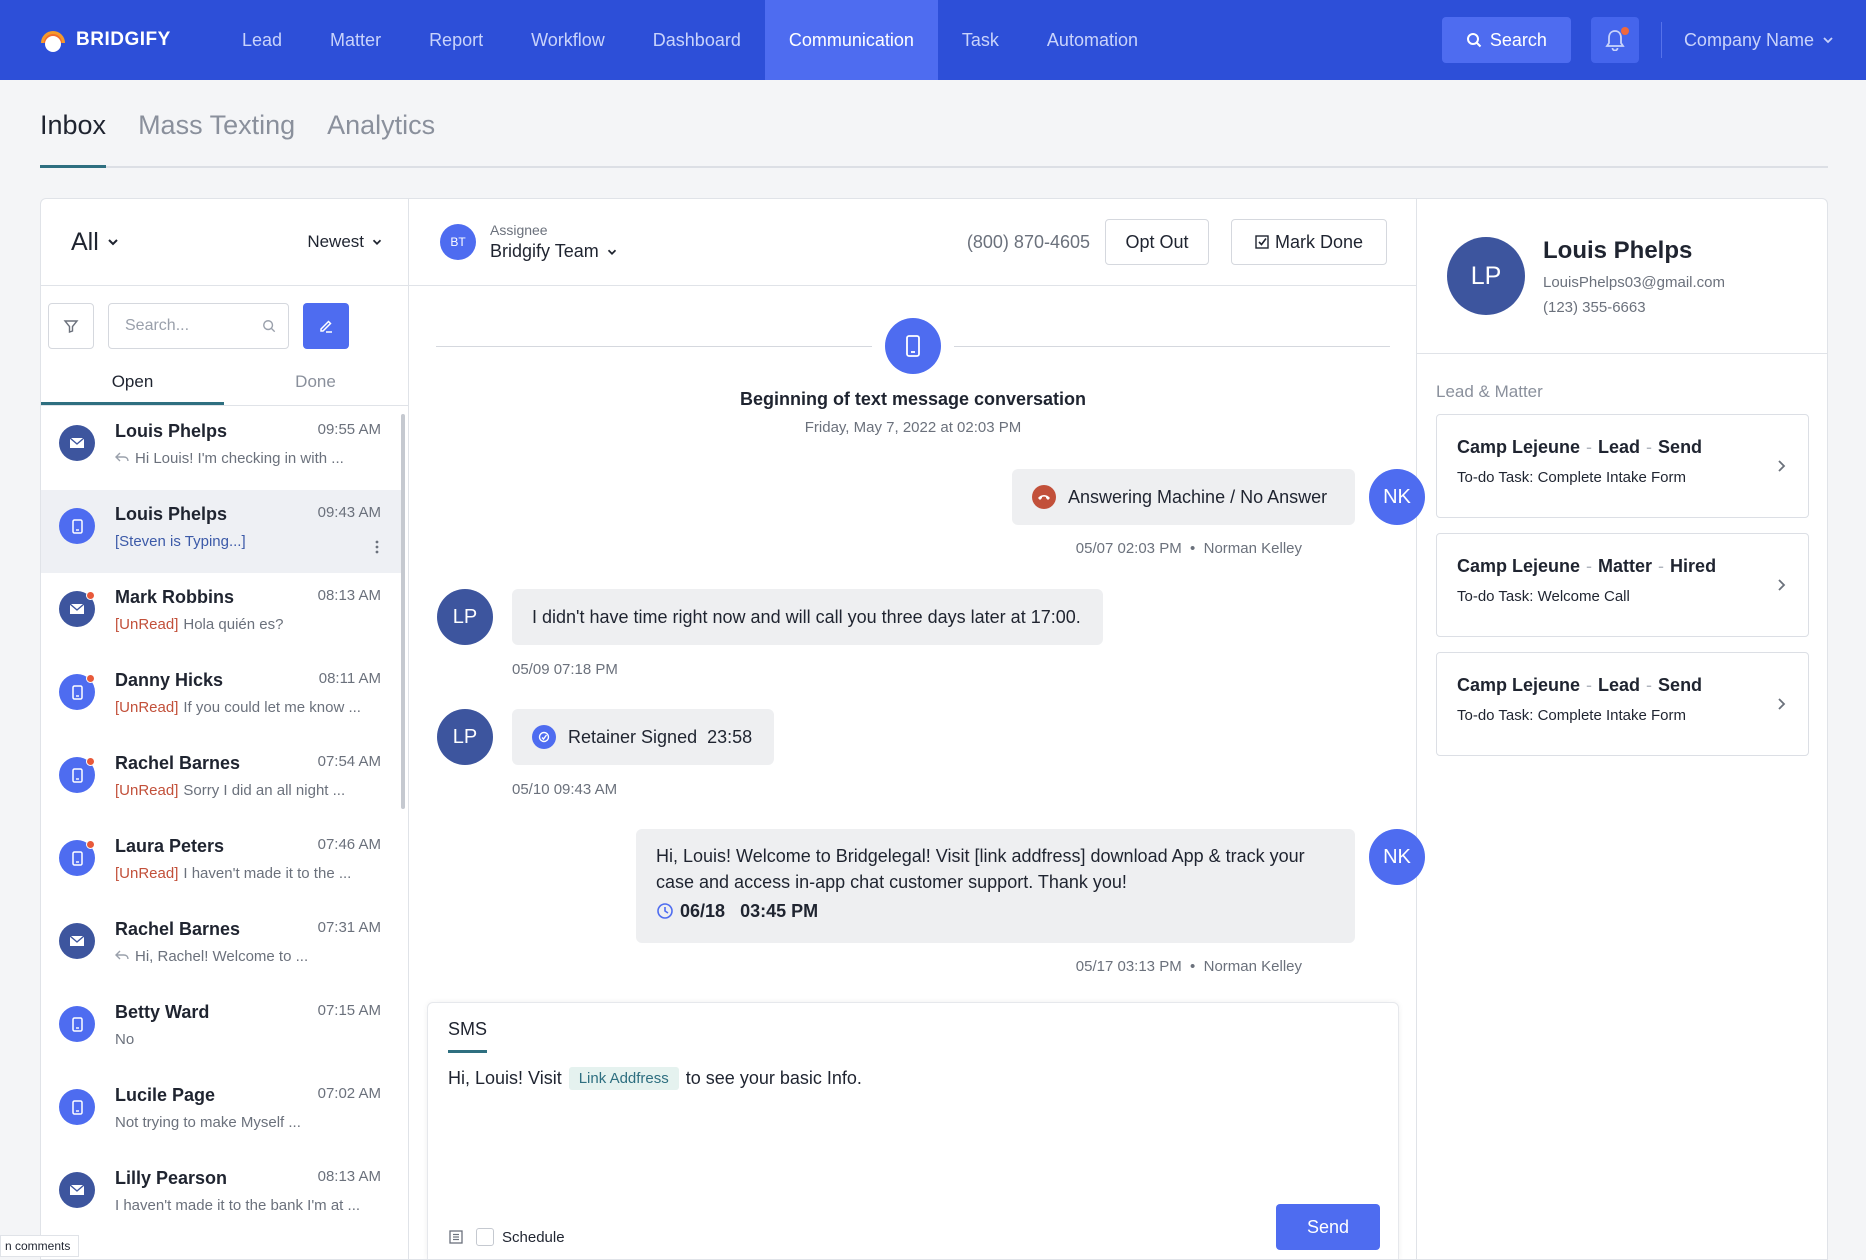 Image resolution: width=1866 pixels, height=1260 pixels. Describe the element at coordinates (326, 326) in the screenshot. I see `compose-button` at that location.